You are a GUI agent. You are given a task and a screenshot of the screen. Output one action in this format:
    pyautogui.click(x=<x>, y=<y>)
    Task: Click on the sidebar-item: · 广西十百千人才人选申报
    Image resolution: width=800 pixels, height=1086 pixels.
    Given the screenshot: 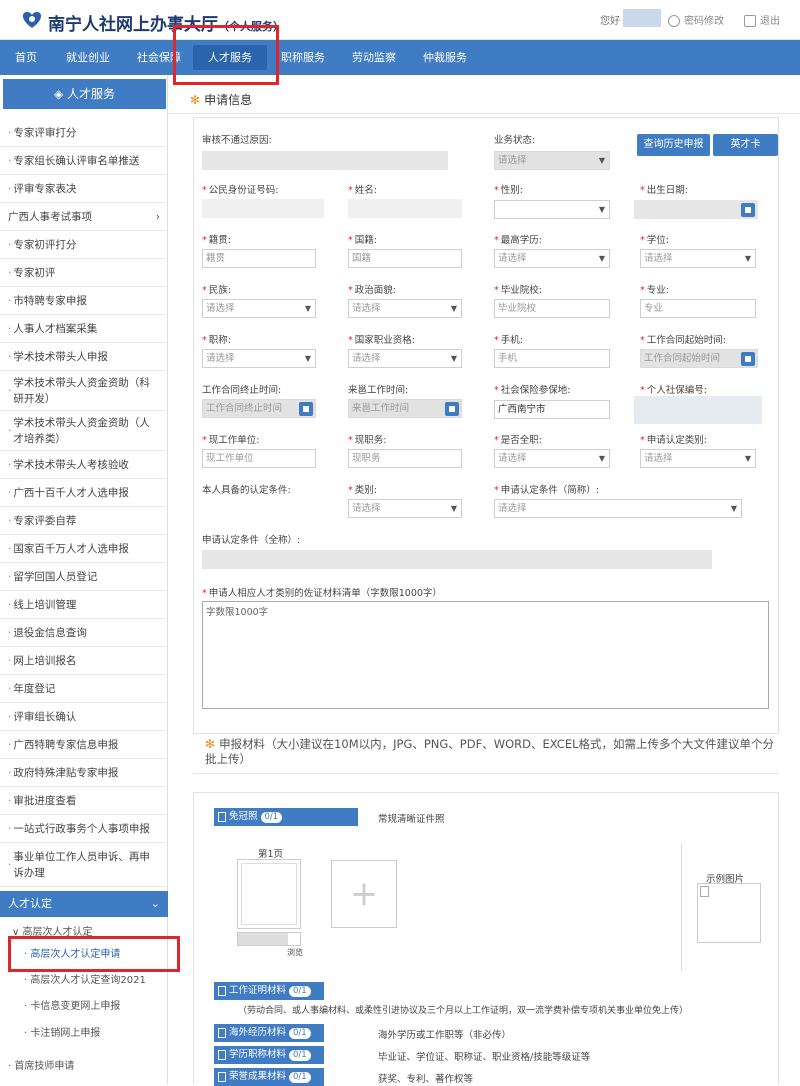 What is the action you would take?
    pyautogui.click(x=83, y=493)
    